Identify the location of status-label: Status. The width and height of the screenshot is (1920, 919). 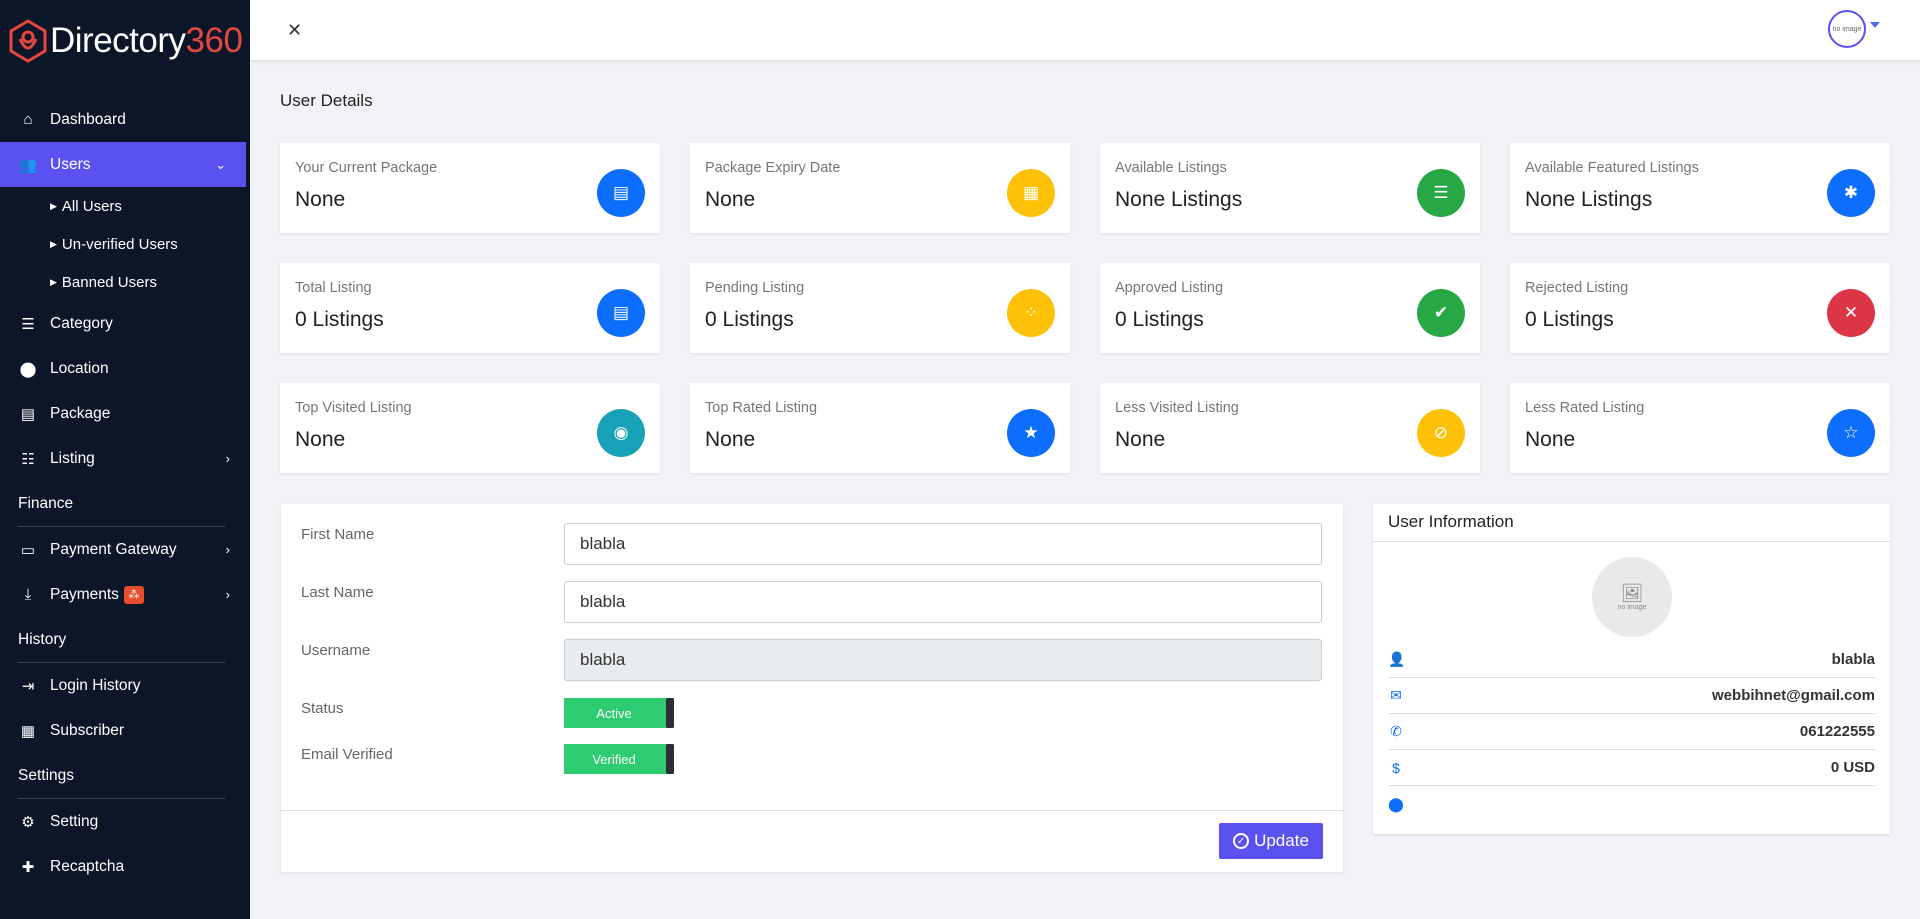
(322, 708).